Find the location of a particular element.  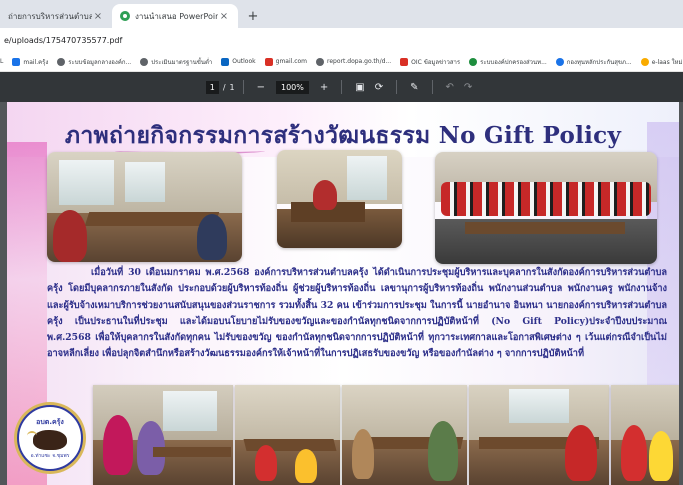

url-text: e/uploads/175470735577.pdf is located at coordinates (63, 40).